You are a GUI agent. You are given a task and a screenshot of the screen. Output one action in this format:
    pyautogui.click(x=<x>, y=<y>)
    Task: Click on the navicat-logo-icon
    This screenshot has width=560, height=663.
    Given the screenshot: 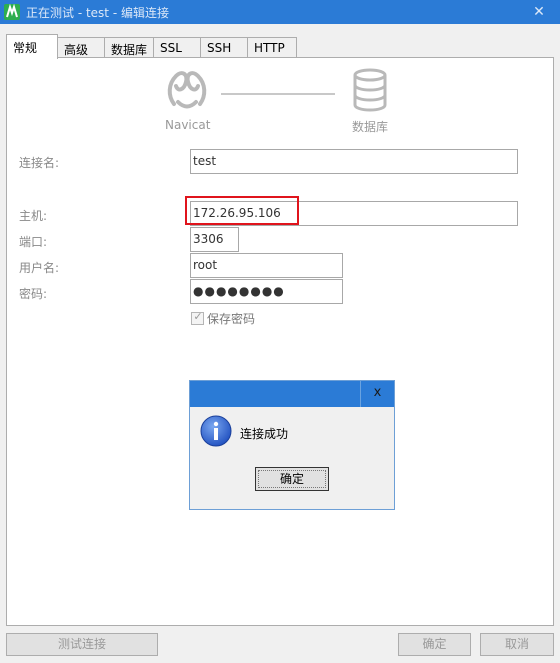 What is the action you would take?
    pyautogui.click(x=187, y=89)
    